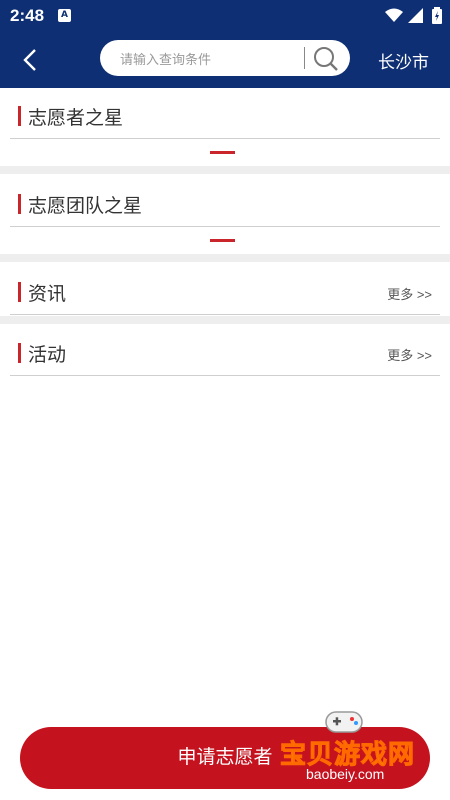 Image resolution: width=450 pixels, height=800 pixels. What do you see at coordinates (31, 60) in the screenshot?
I see `chevron-left-icon` at bounding box center [31, 60].